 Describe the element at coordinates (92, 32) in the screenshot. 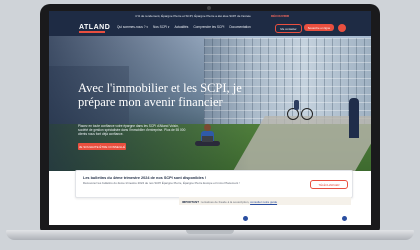

I see `logo-underline` at that location.